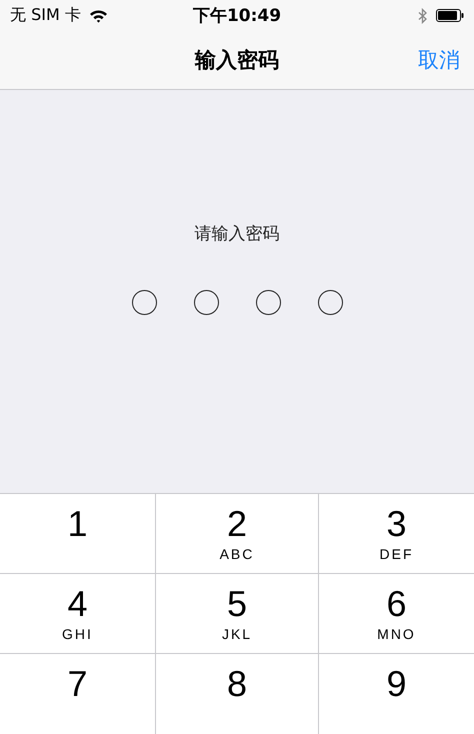 This screenshot has height=734, width=474. I want to click on keypad-key: 1, so click(78, 534).